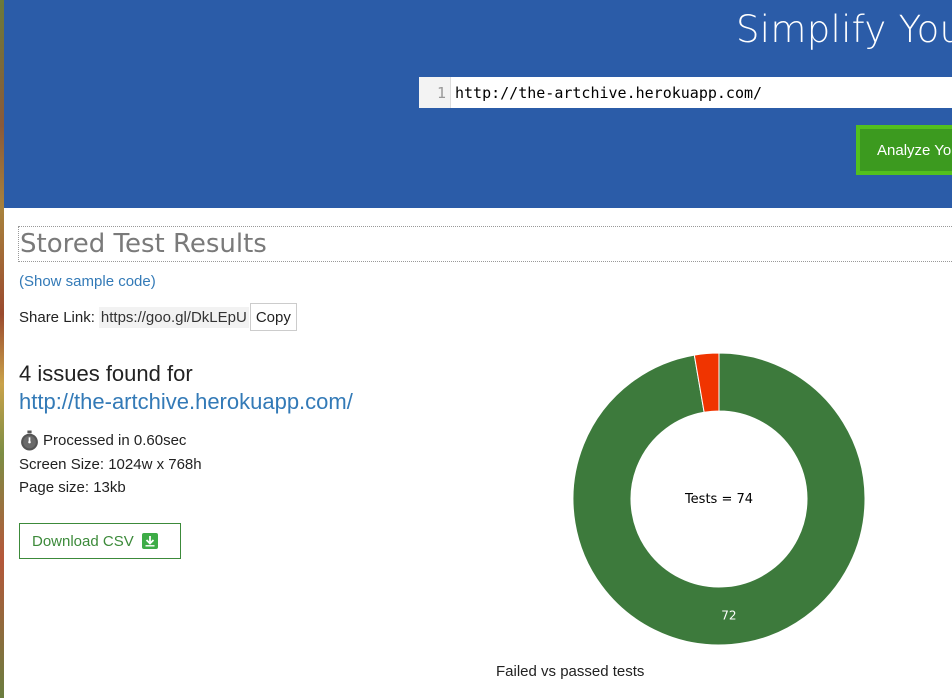 This screenshot has height=698, width=952. I want to click on processed-time: Processed in 0.60sec, so click(102, 440).